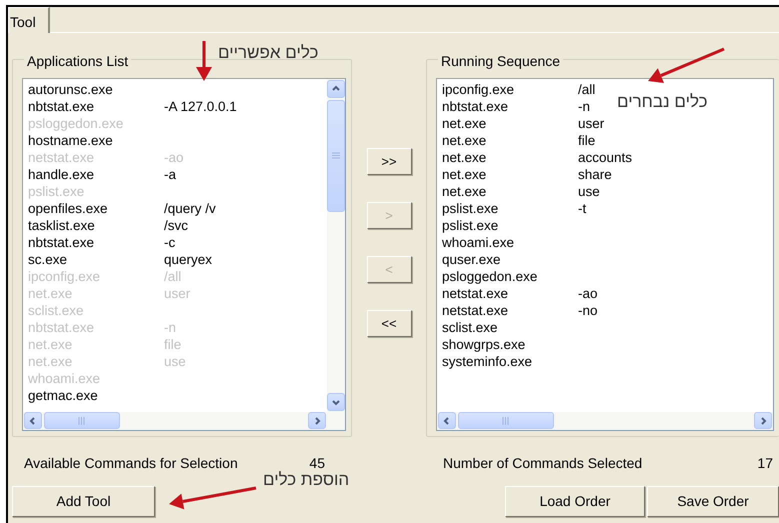 Image resolution: width=779 pixels, height=523 pixels. I want to click on annotation-text: הוספת כלים, so click(306, 480).